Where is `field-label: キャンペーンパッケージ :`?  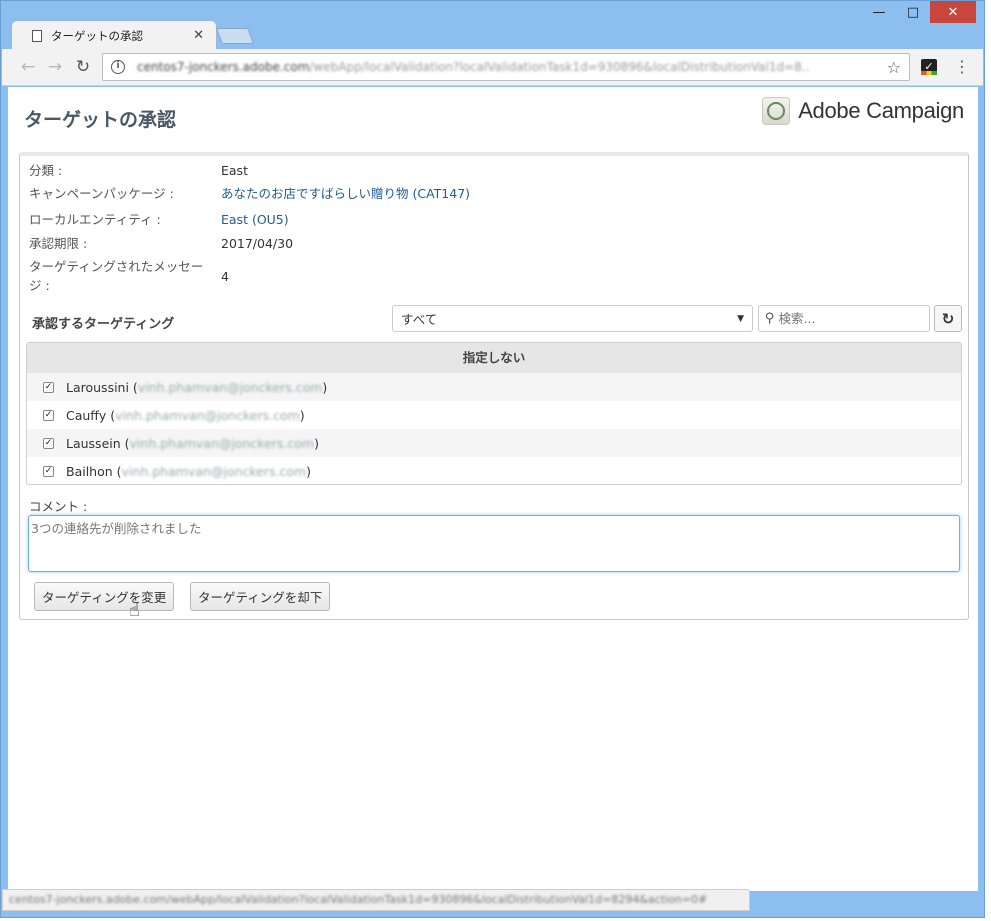
field-label: キャンペーンパッケージ : is located at coordinates (101, 193).